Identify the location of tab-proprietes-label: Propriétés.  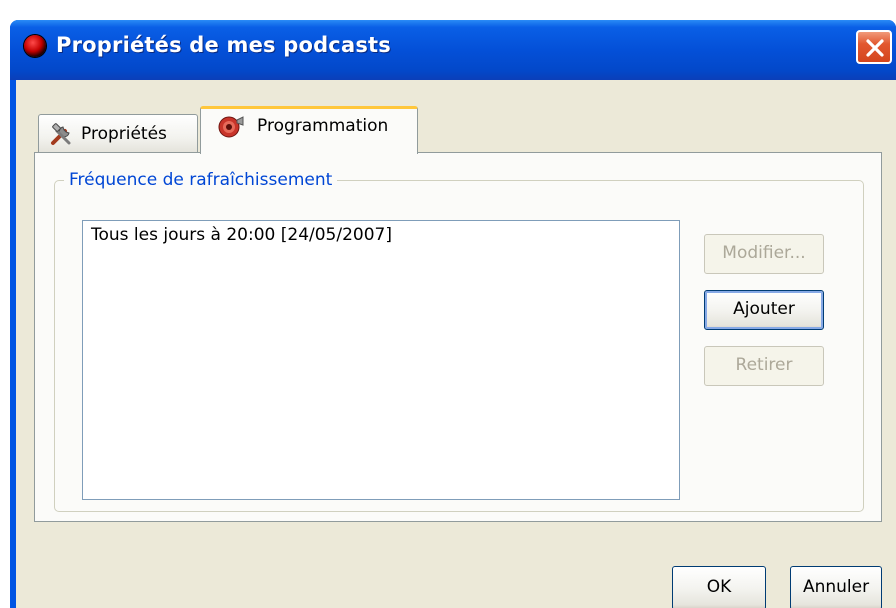
(124, 134).